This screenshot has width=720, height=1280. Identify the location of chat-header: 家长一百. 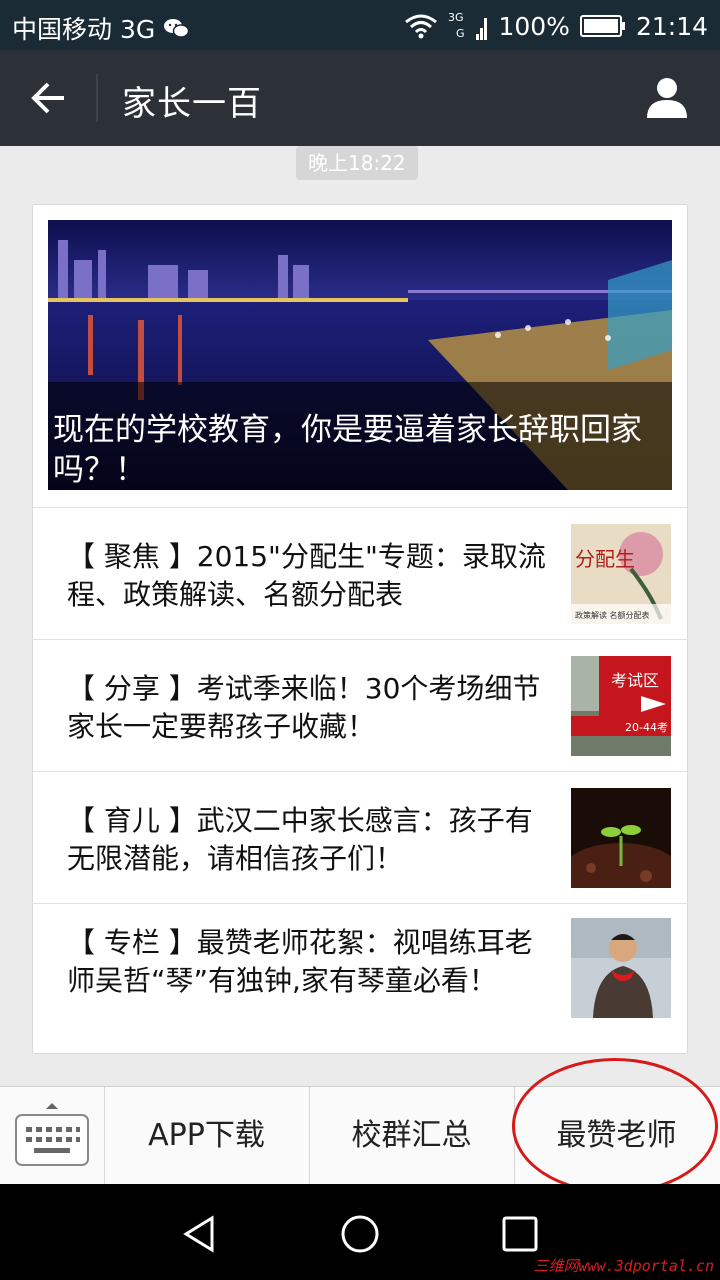
(360, 98).